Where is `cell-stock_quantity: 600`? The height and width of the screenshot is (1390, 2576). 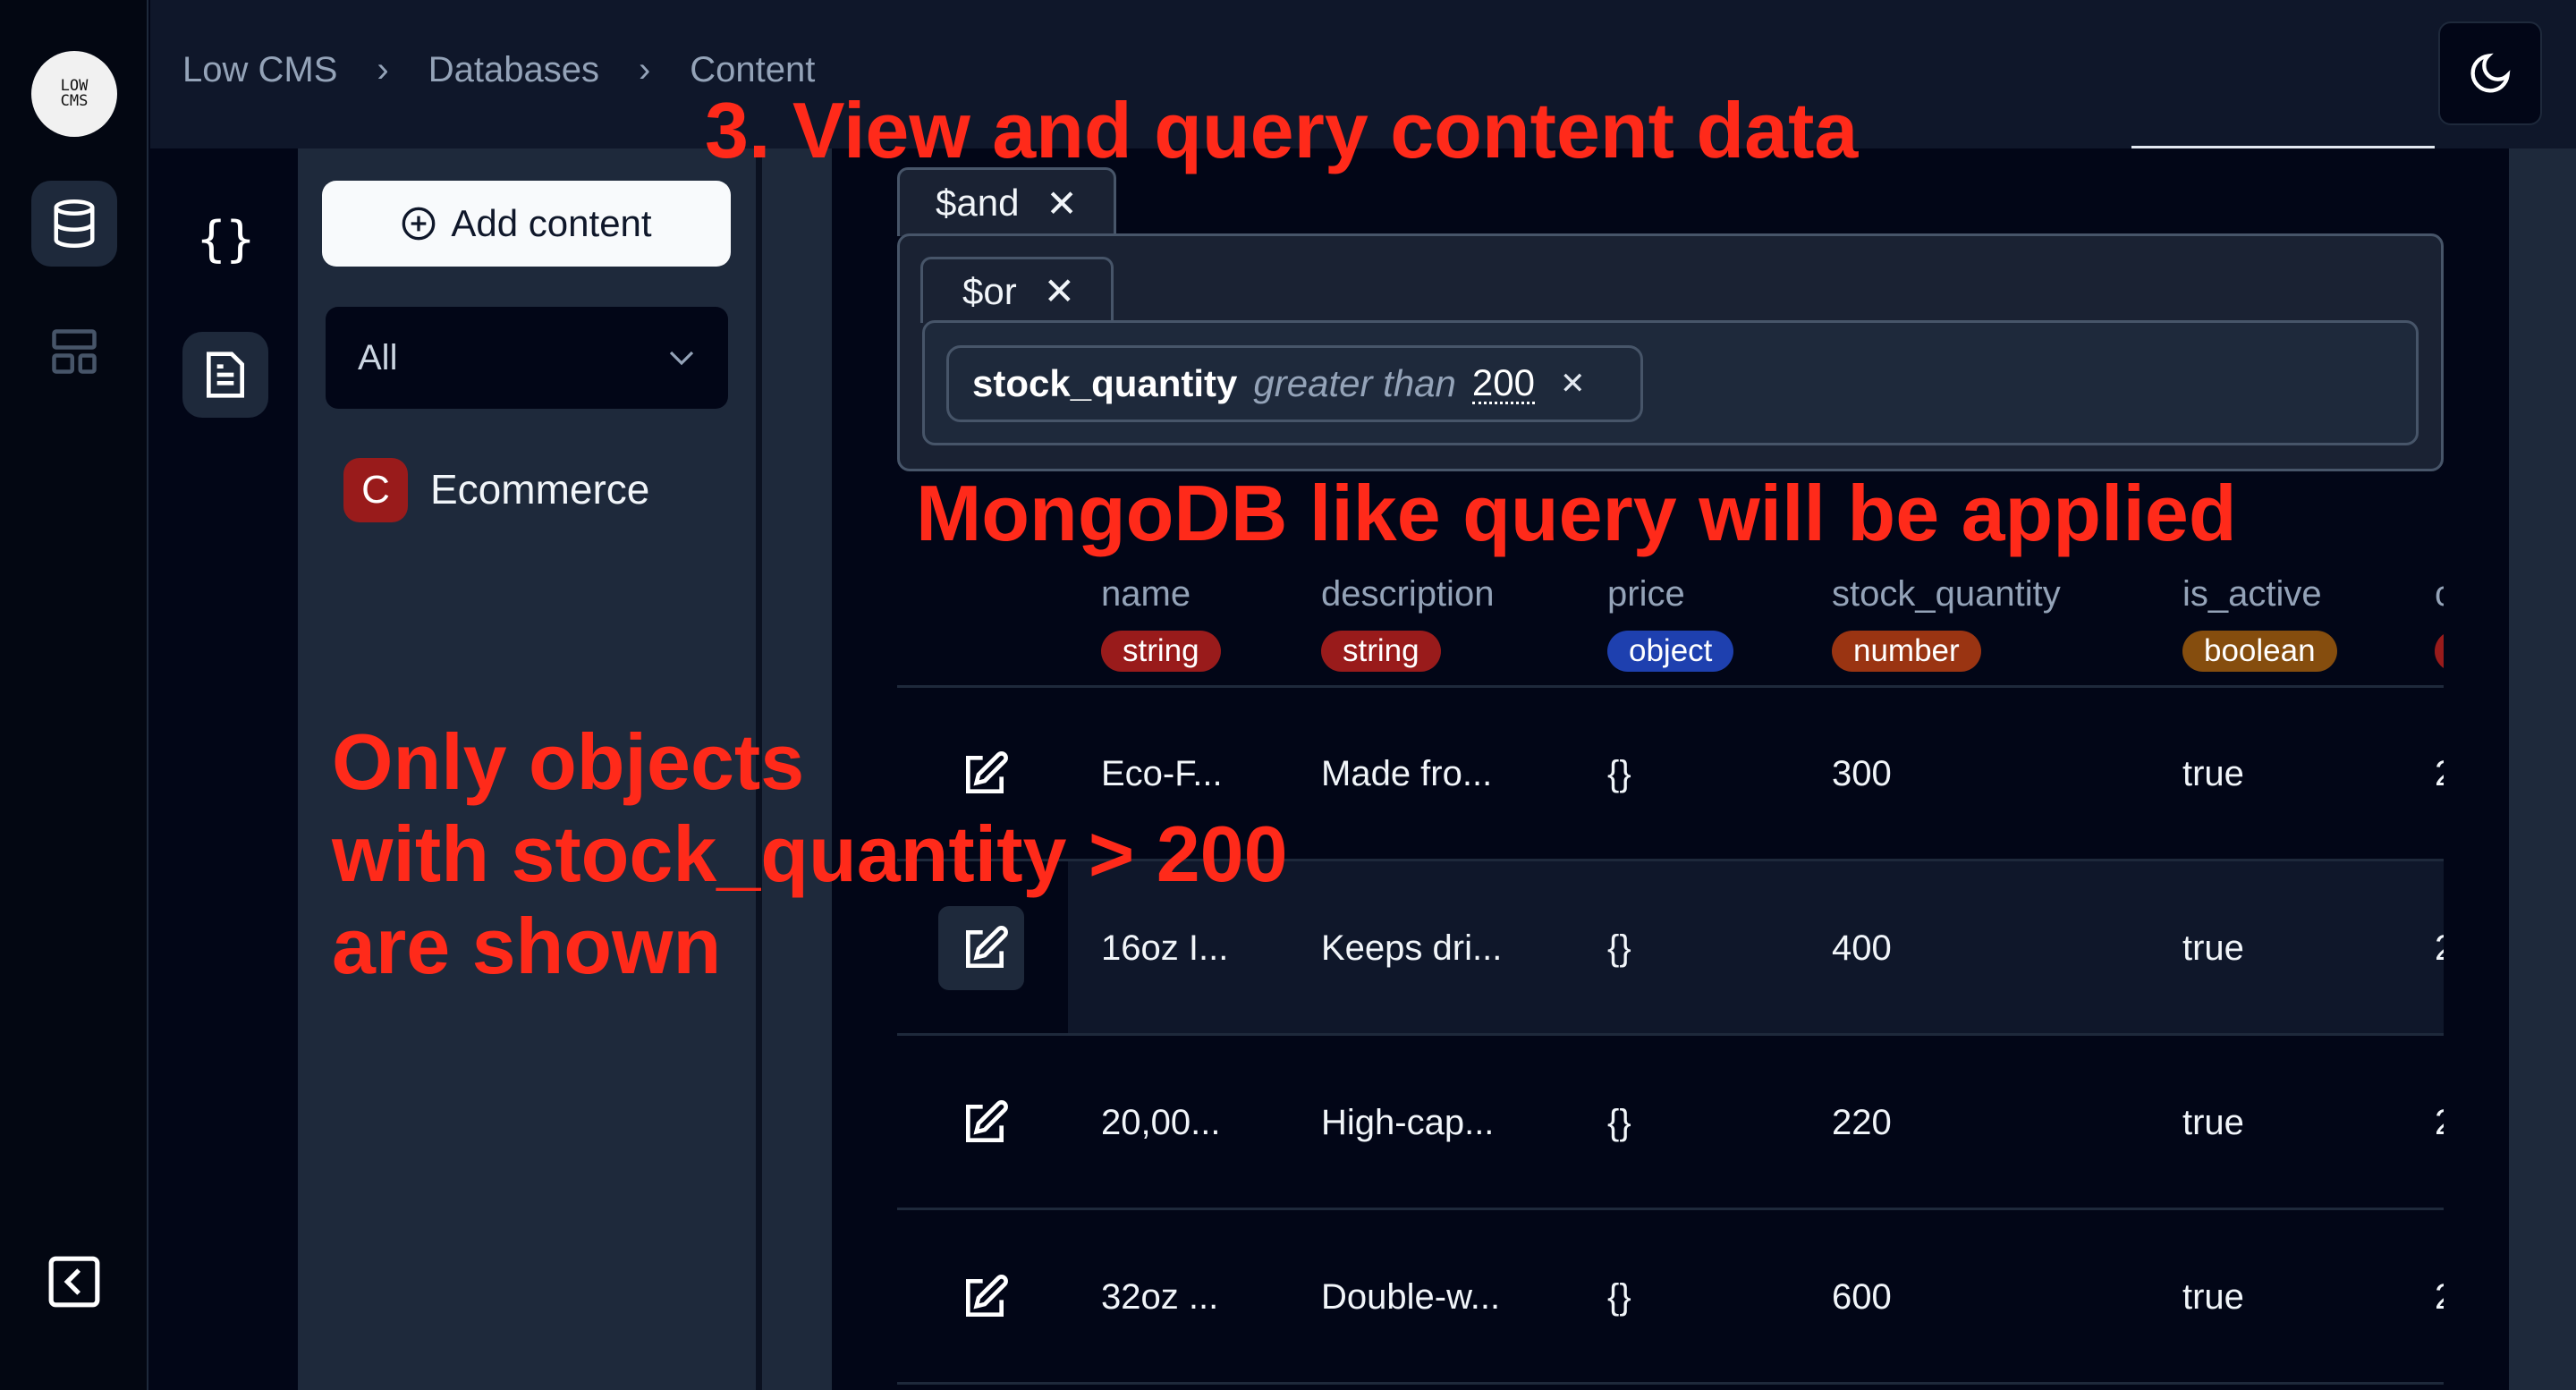 cell-stock_quantity: 600 is located at coordinates (1862, 1297).